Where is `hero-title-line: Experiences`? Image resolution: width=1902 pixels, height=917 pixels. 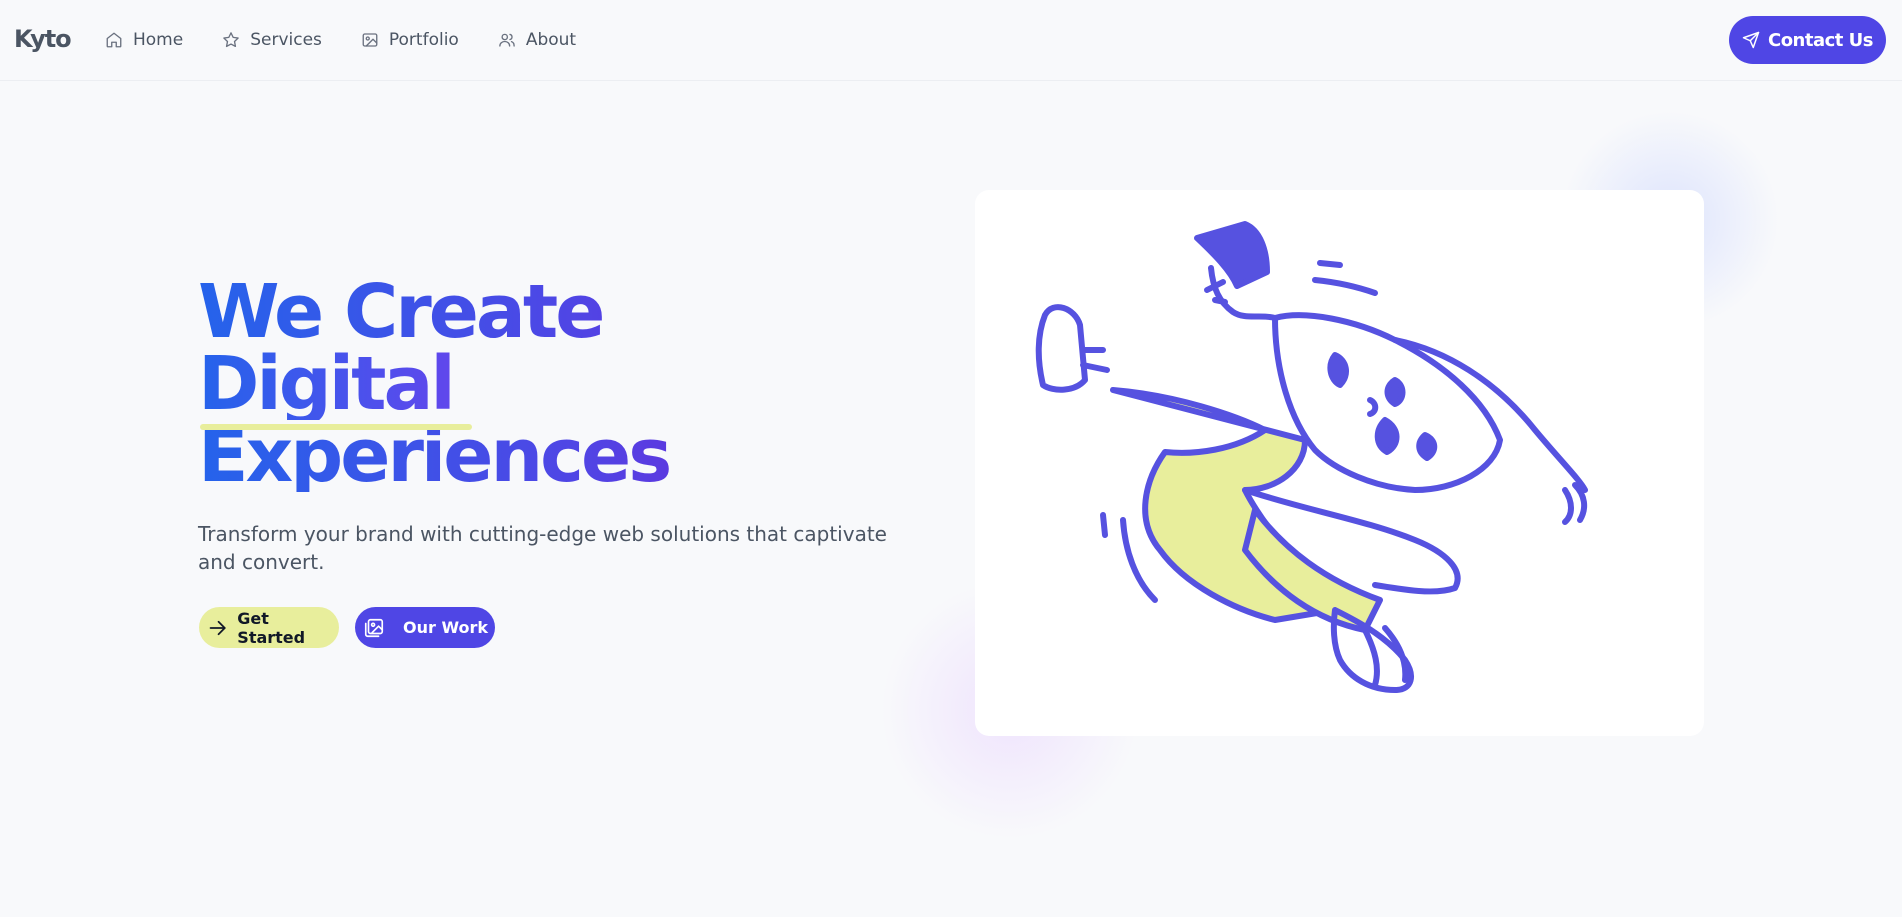
hero-title-line: Experiences is located at coordinates (508, 456).